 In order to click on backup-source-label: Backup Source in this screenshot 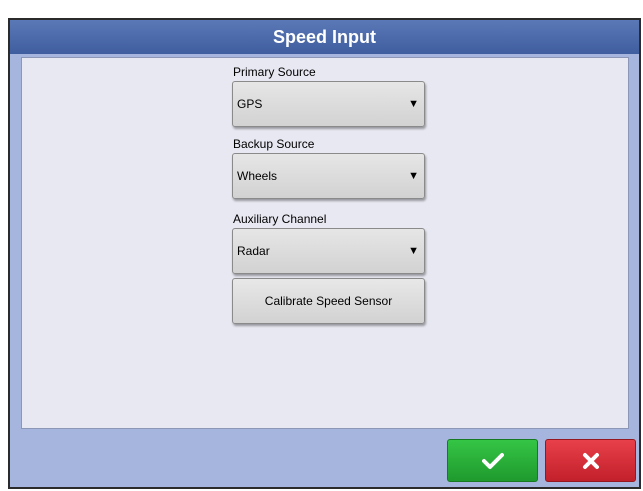, I will do `click(274, 144)`.